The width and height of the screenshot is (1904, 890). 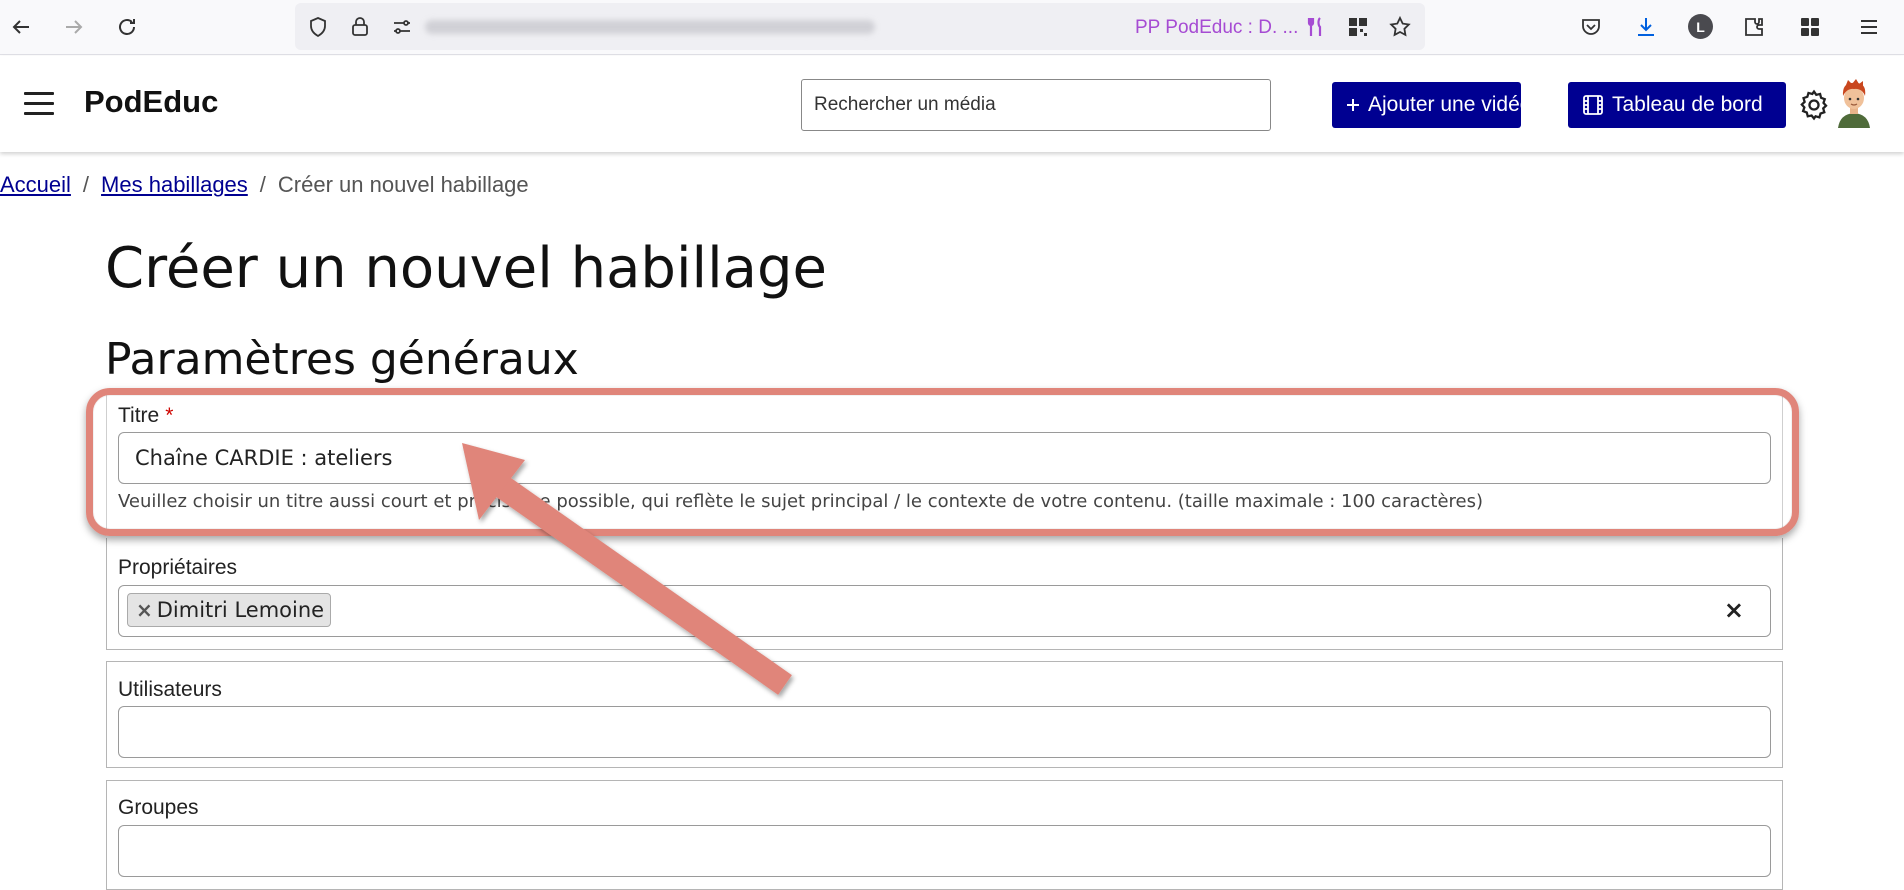 What do you see at coordinates (1591, 27) in the screenshot?
I see `pocket-icon` at bounding box center [1591, 27].